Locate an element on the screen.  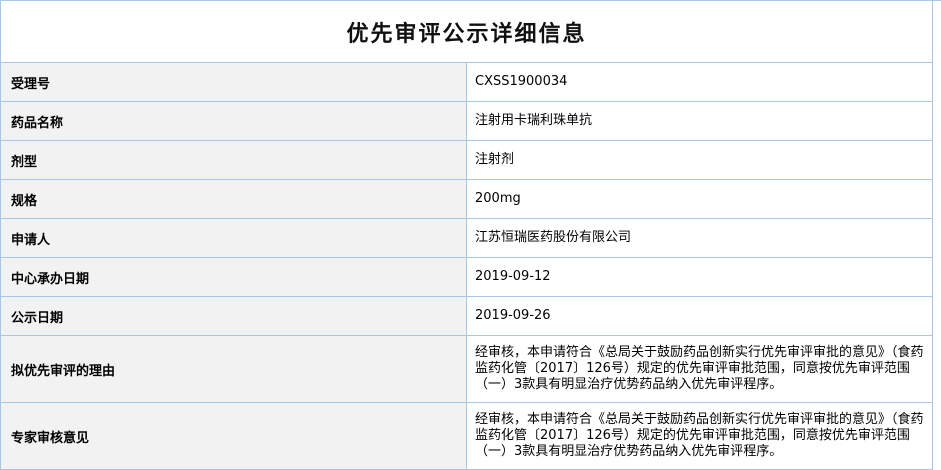
page-title: 优先审评公示详细信息 is located at coordinates (466, 31).